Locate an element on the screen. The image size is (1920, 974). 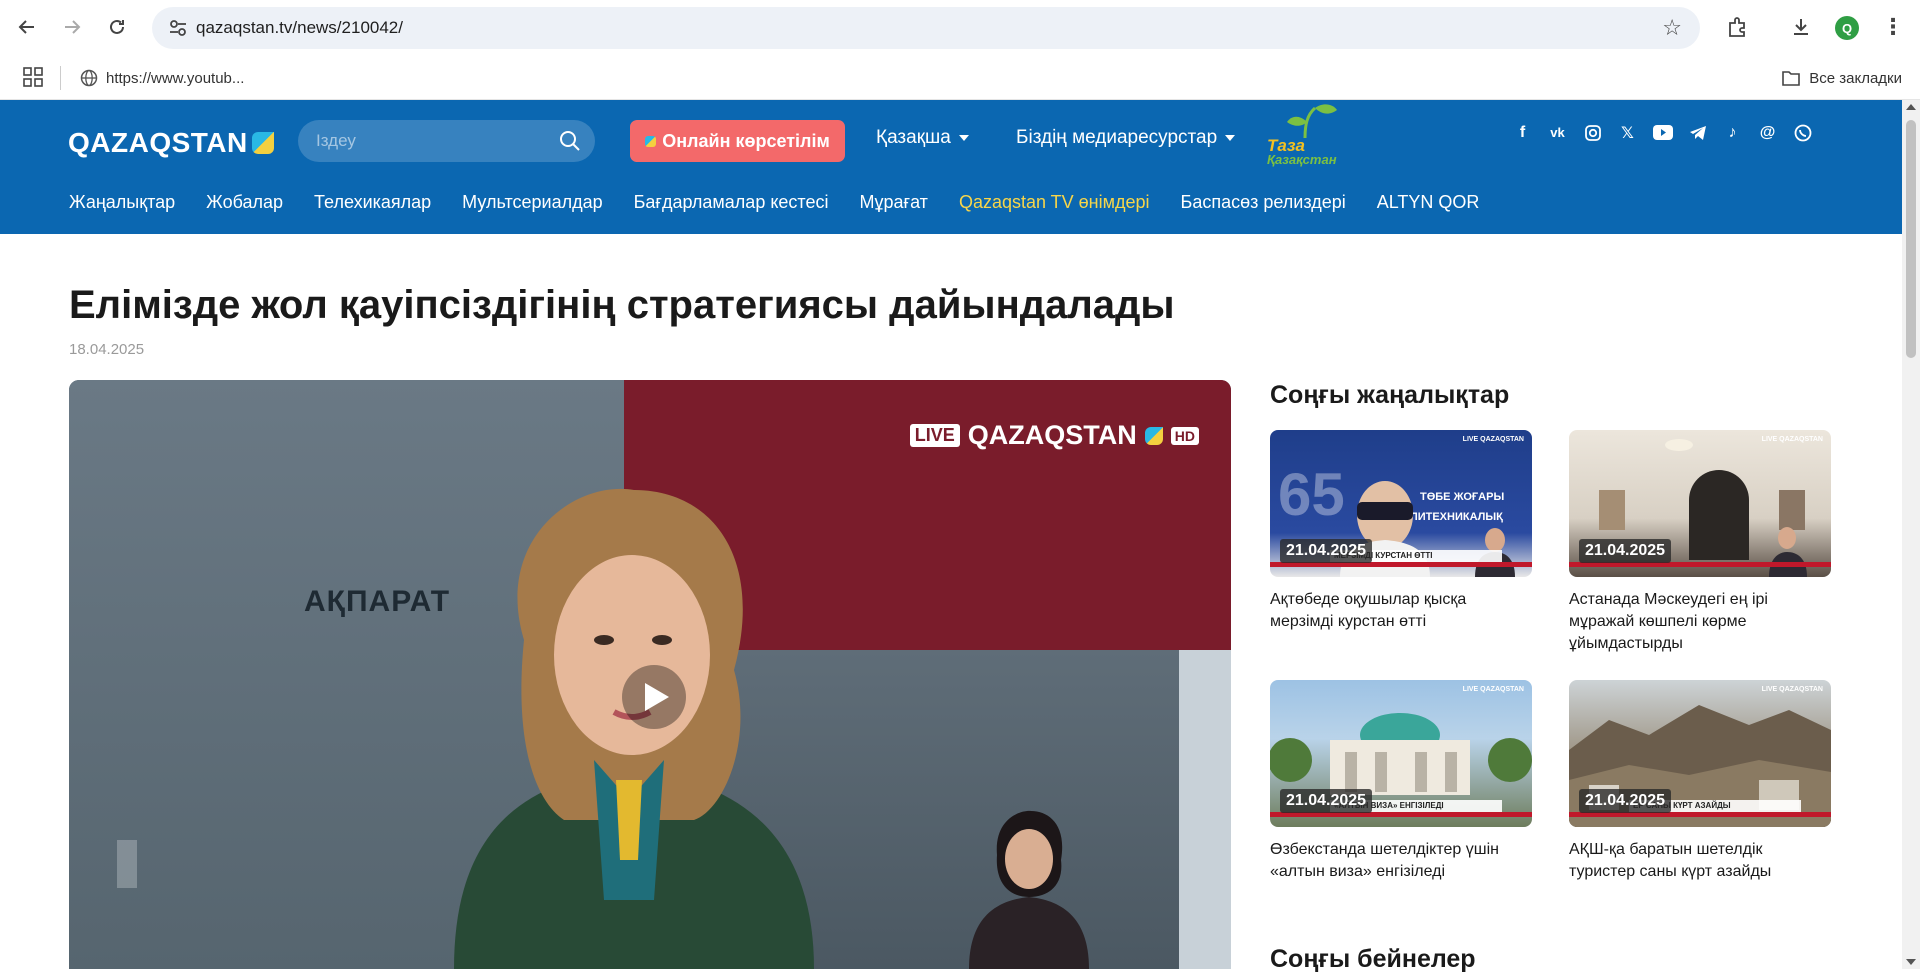
site-logo: QAZAQSTAN is located at coordinates (171, 143).